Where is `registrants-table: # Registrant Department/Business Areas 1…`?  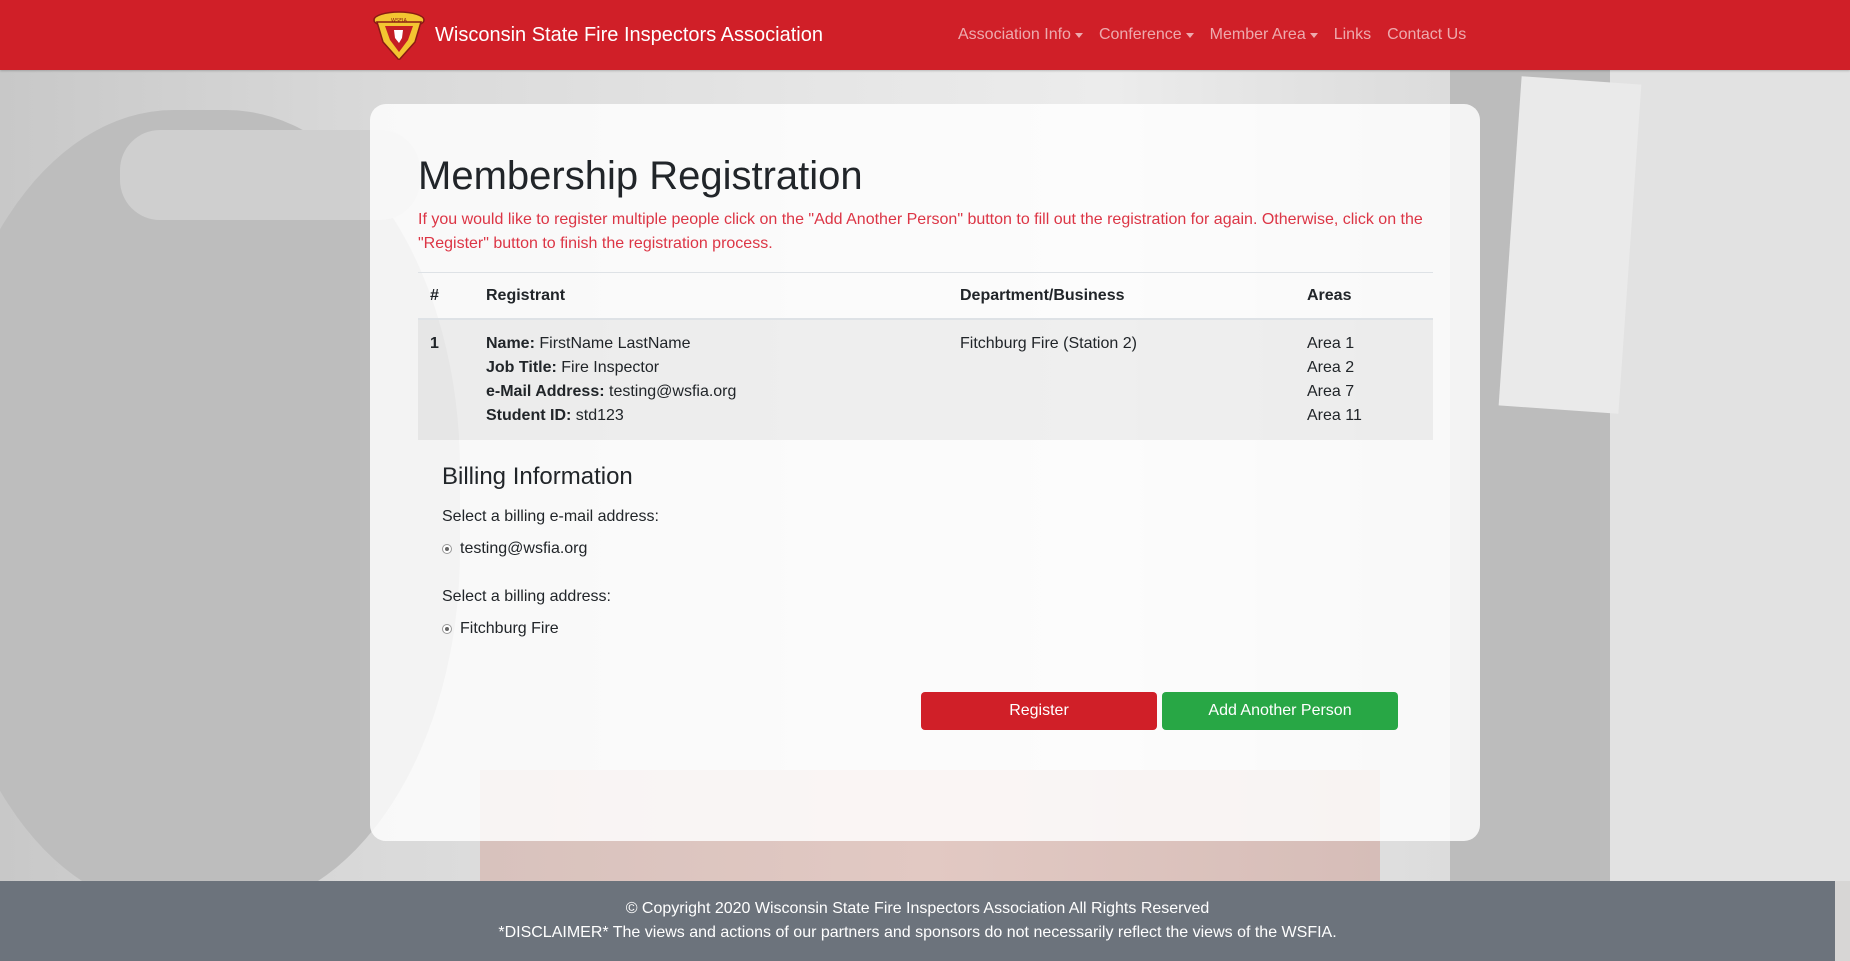
registrants-table: # Registrant Department/Business Areas 1… is located at coordinates (925, 356).